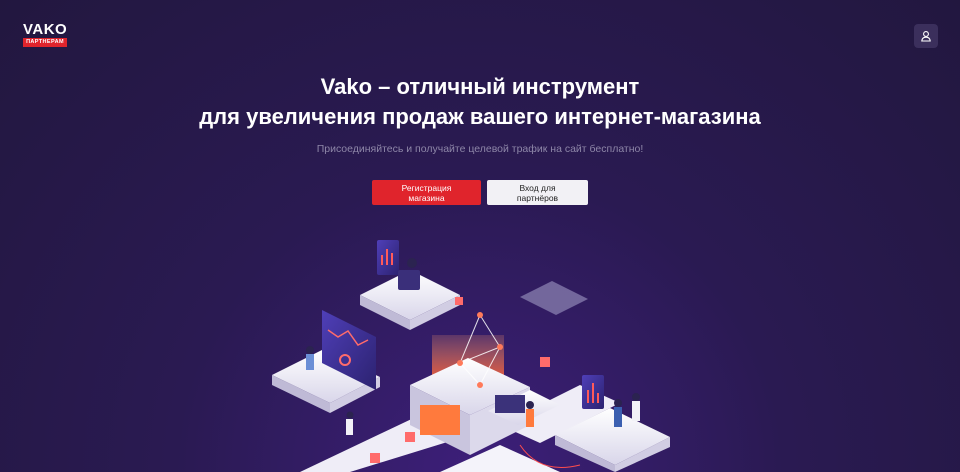 This screenshot has width=960, height=472. I want to click on hero-actions: Регистрация магазина Вход для партнёров, so click(480, 192).